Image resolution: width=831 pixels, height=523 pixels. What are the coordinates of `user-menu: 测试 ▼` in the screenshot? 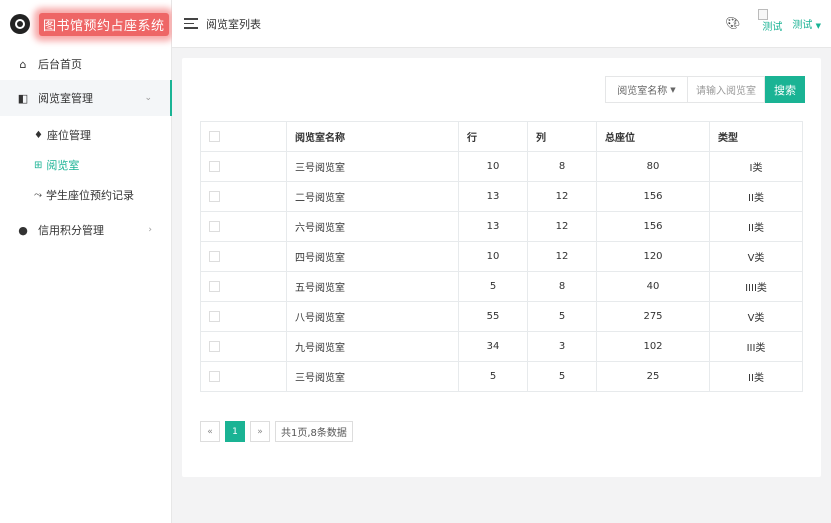 It's located at (806, 23).